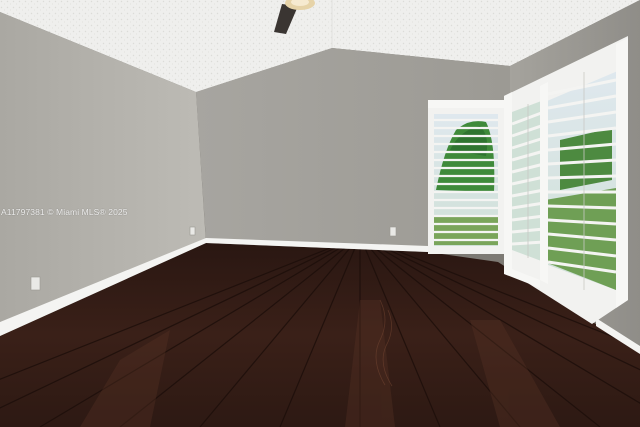  What do you see at coordinates (466, 177) in the screenshot?
I see `back-window` at bounding box center [466, 177].